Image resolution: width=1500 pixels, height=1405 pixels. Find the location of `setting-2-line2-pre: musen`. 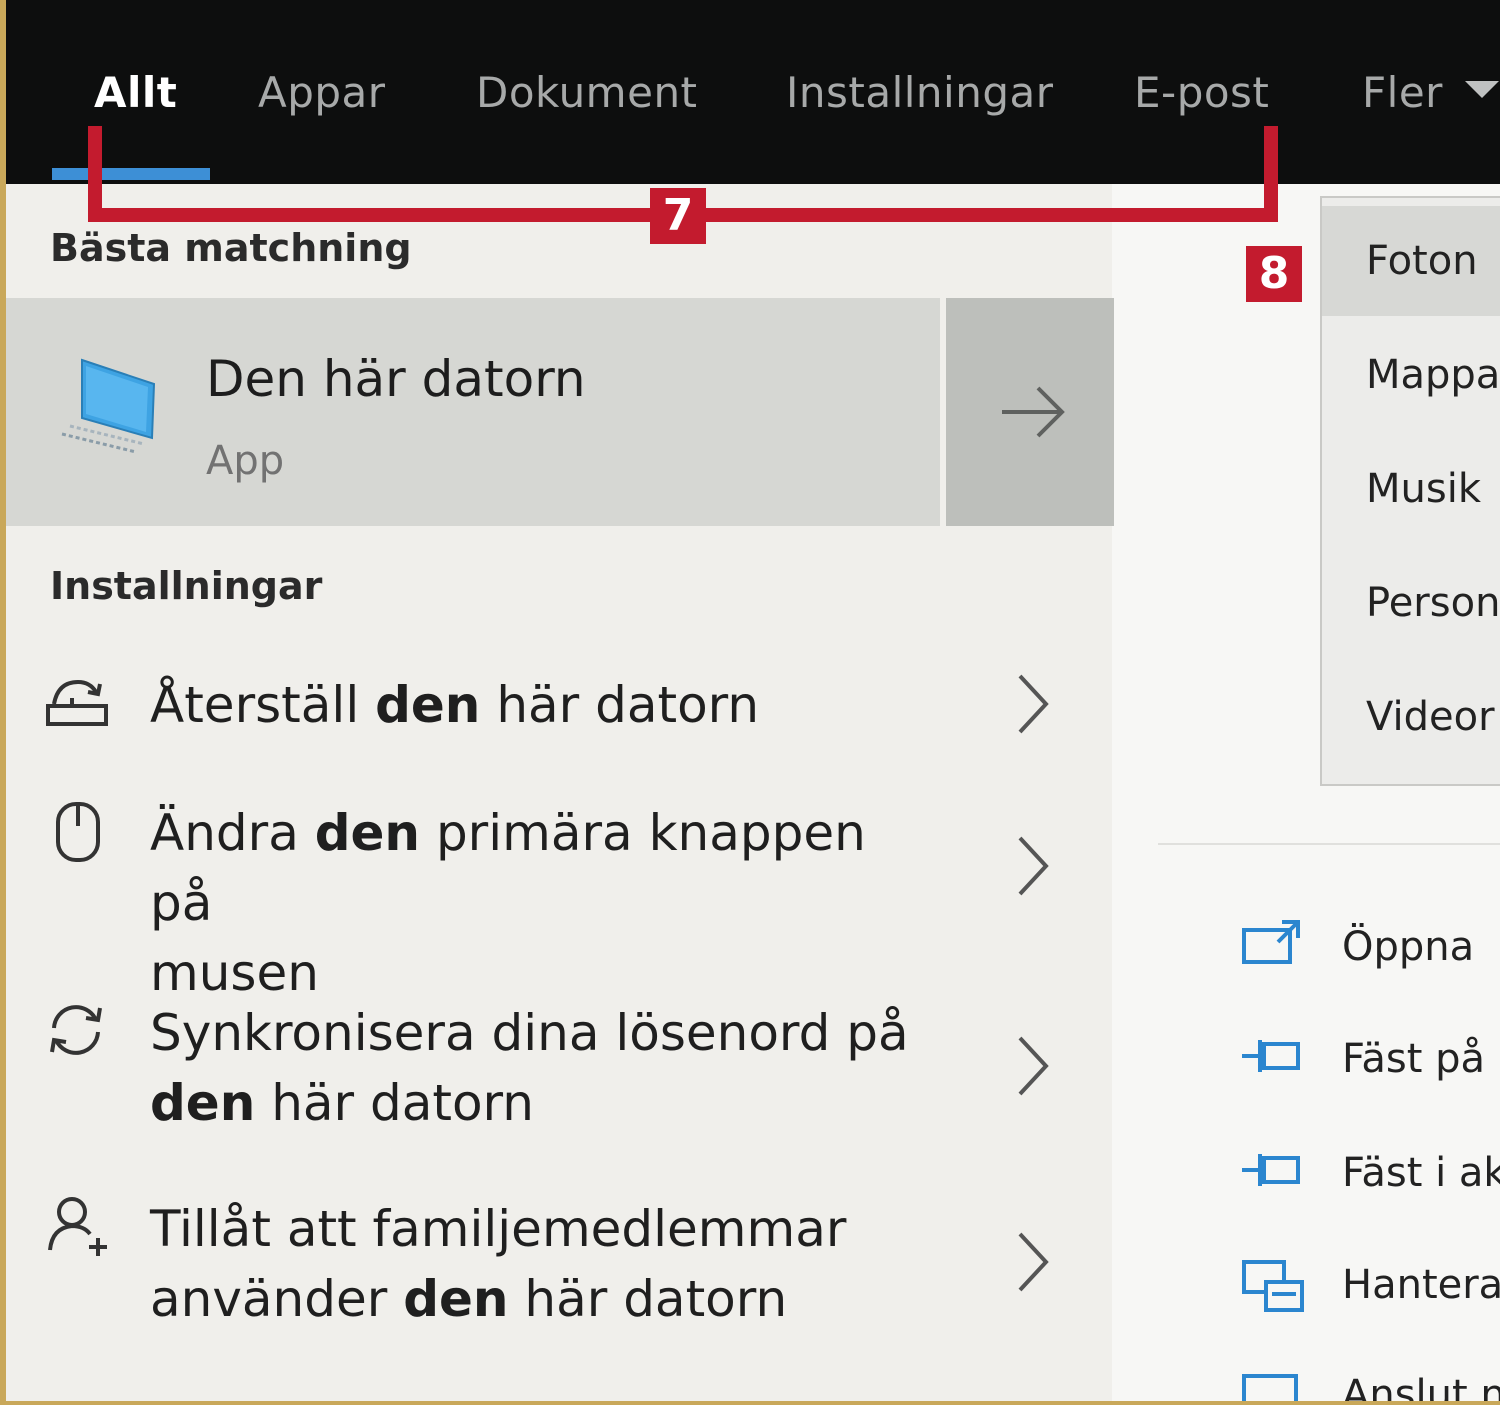

setting-2-line2-pre: musen is located at coordinates (234, 973).